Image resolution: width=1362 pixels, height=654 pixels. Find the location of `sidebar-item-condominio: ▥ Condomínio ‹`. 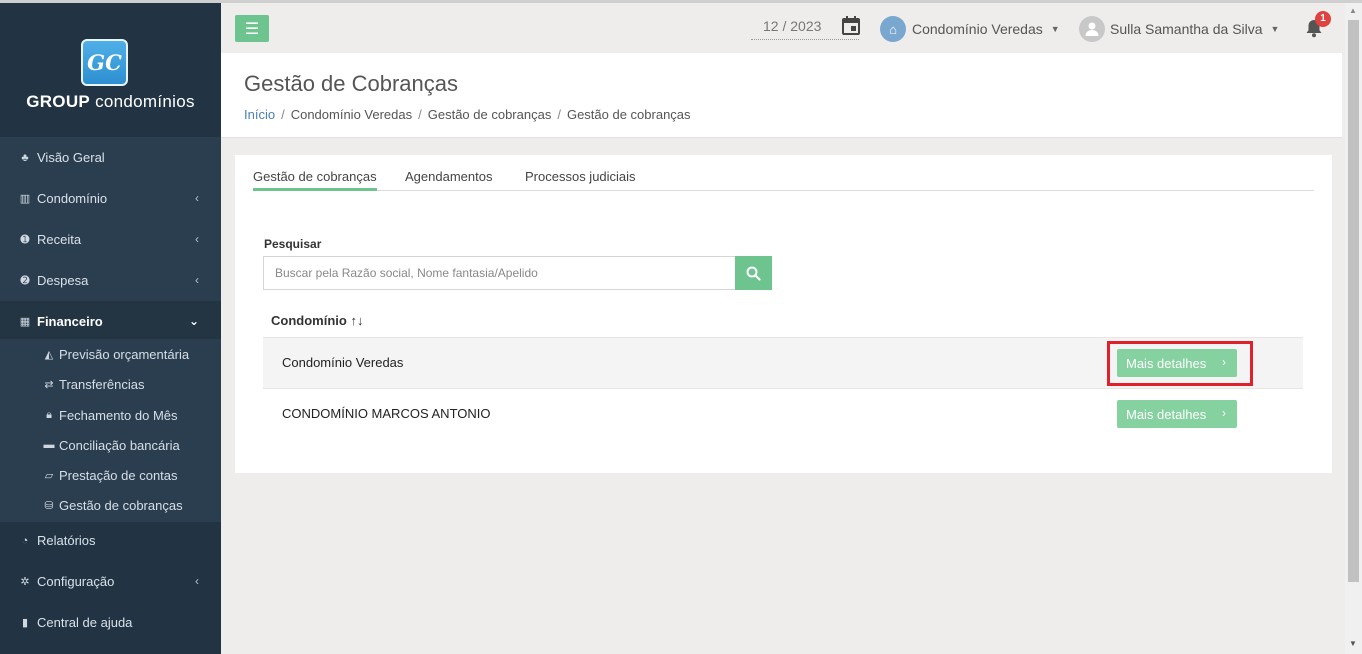

sidebar-item-condominio: ▥ Condomínio ‹ is located at coordinates (110, 198).